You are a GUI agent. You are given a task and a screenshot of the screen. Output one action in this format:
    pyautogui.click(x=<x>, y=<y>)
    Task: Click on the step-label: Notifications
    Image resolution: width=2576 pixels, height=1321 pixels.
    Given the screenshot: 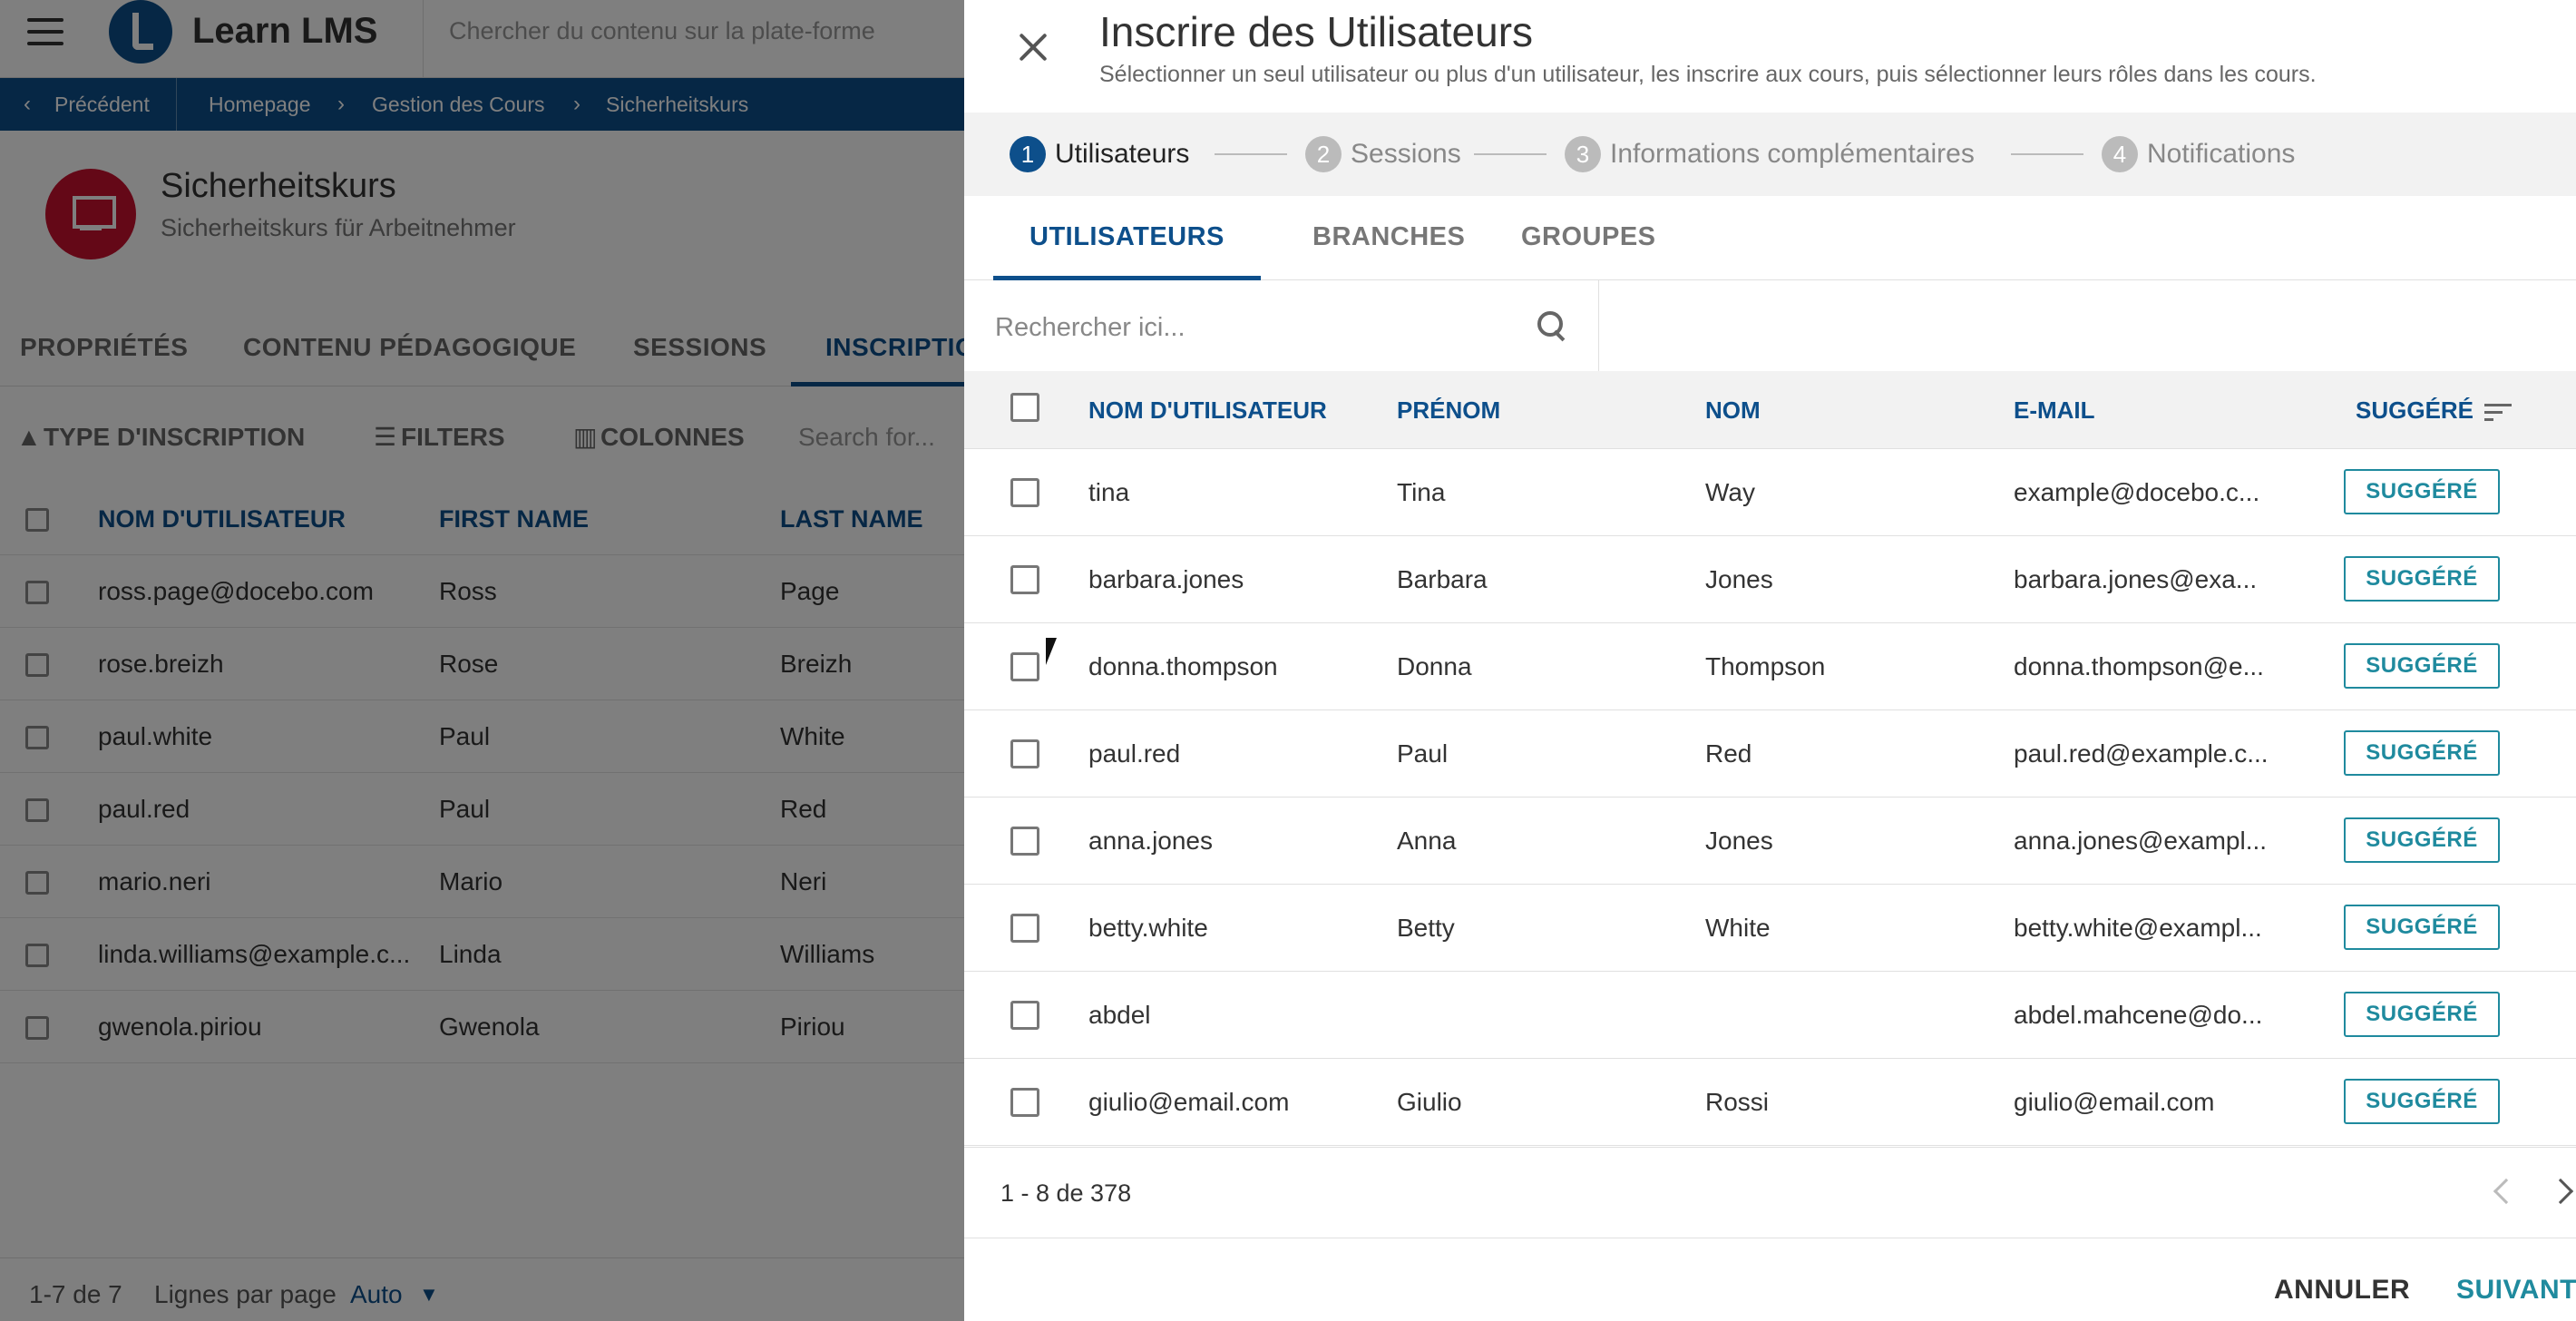 What is the action you would take?
    pyautogui.click(x=2221, y=154)
    